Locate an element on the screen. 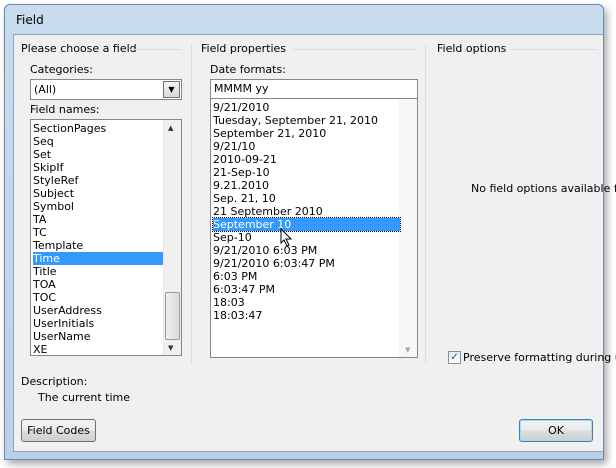 The width and height of the screenshot is (616, 468). field-name-item: TOC is located at coordinates (44, 297).